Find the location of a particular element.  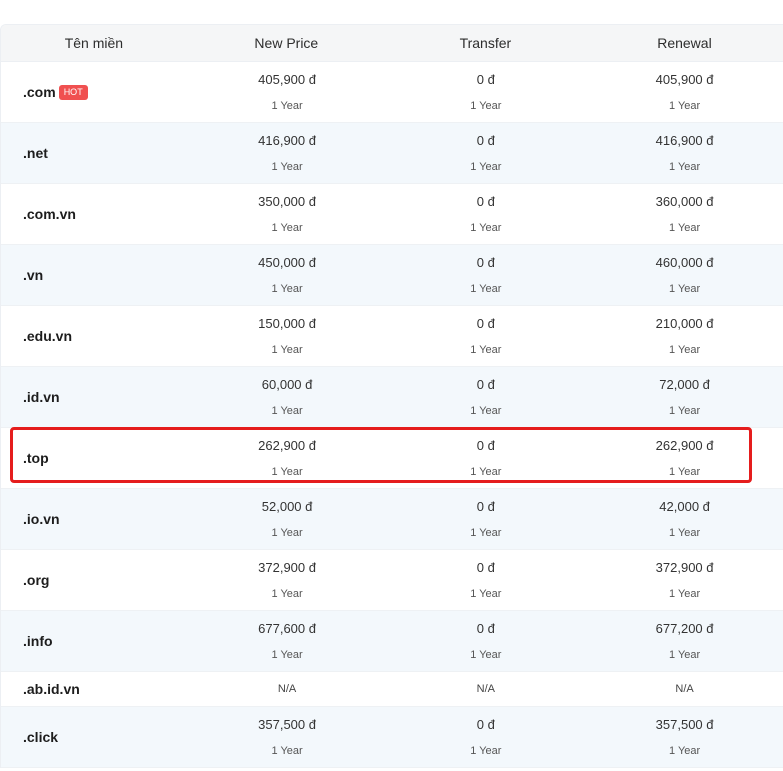

transfer-cell: N/A is located at coordinates (485, 689).